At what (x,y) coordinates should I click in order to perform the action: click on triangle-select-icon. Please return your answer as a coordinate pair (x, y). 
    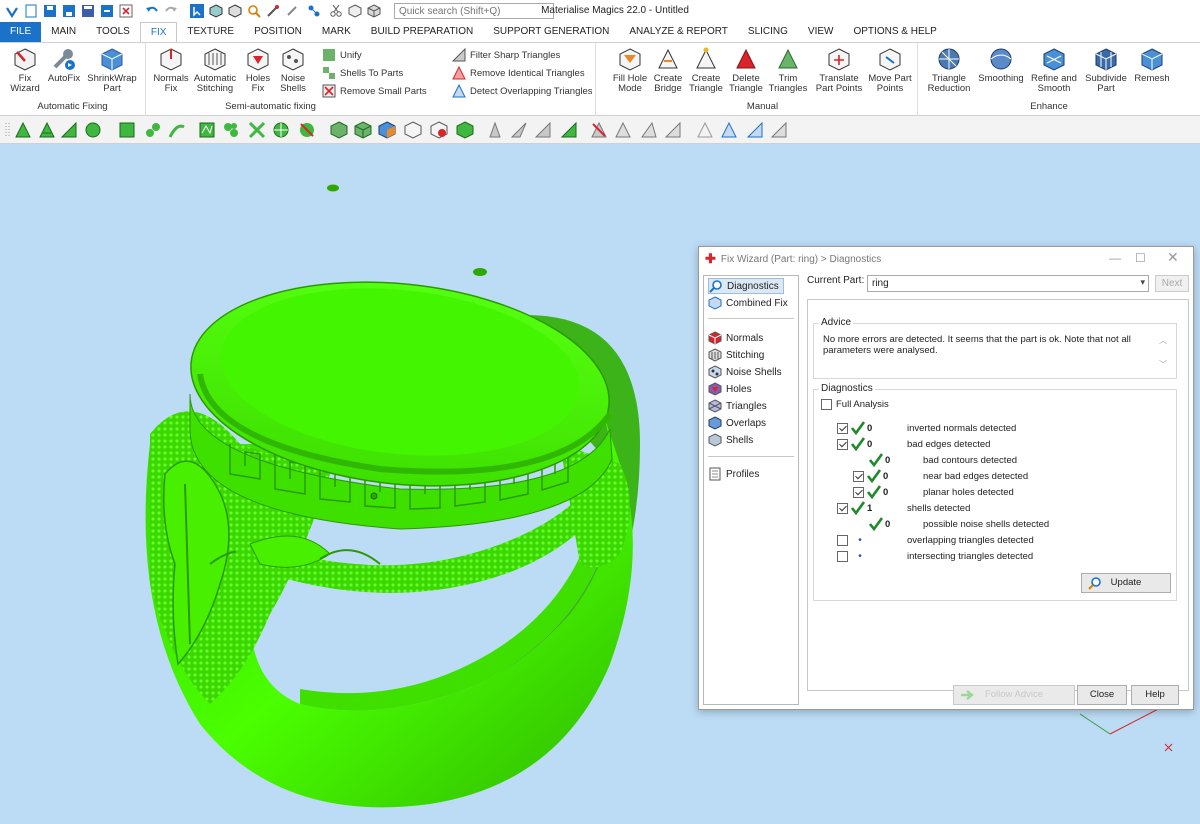
    Looking at the image, I should click on (495, 130).